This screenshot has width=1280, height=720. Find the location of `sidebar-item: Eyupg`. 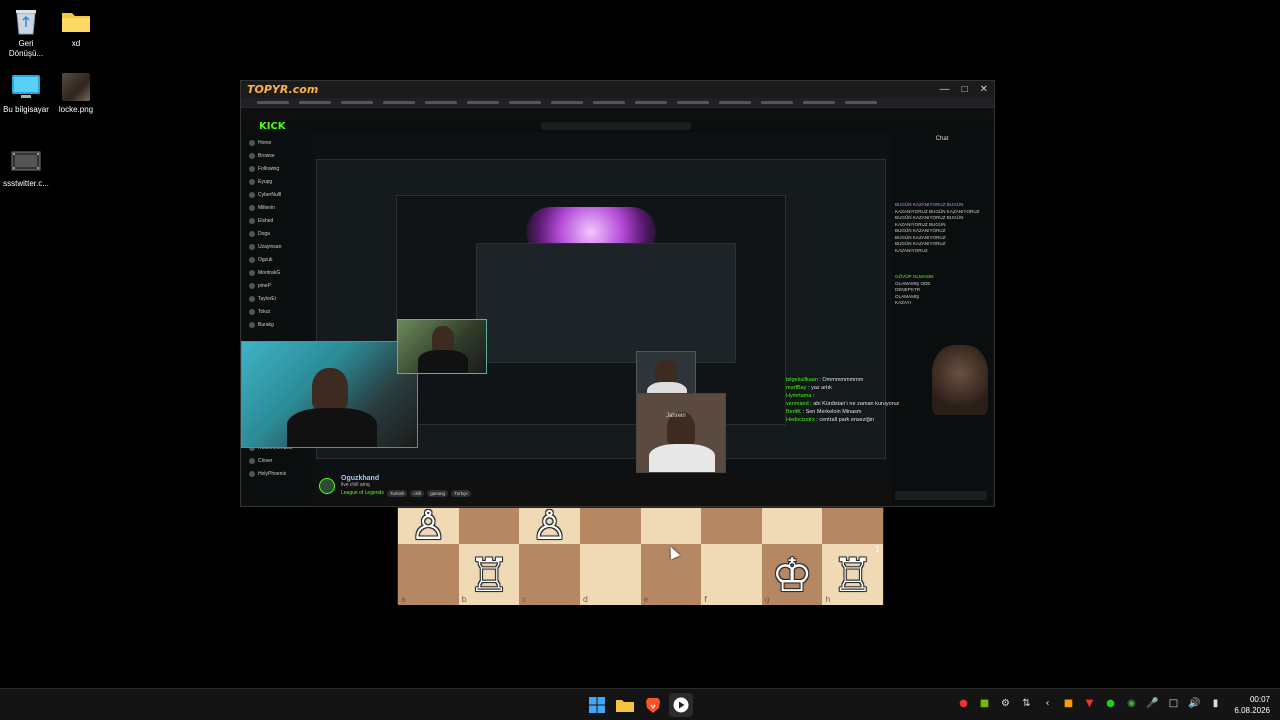

sidebar-item: Eyupg is located at coordinates (278, 182).